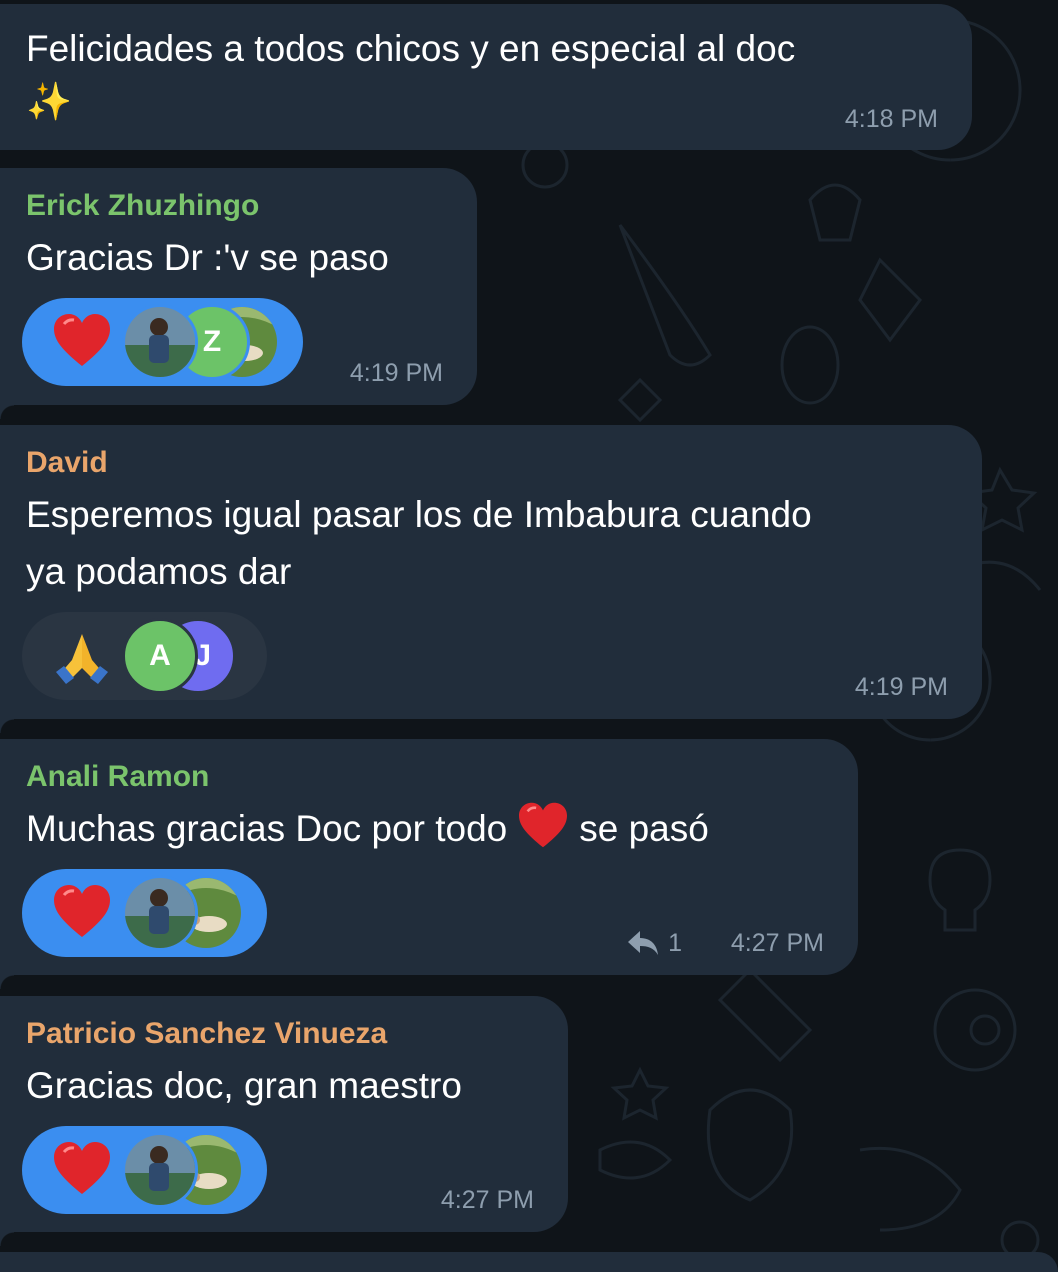  I want to click on sparkles-emoji: ✨, so click(49, 101).